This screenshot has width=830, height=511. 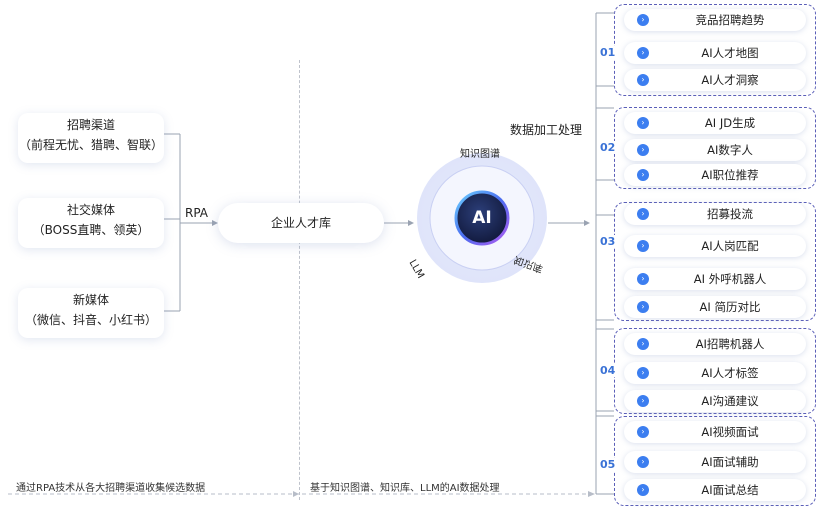 I want to click on source-card-new-media: 新媒体 （微信、抖音、小红书）, so click(x=91, y=313).